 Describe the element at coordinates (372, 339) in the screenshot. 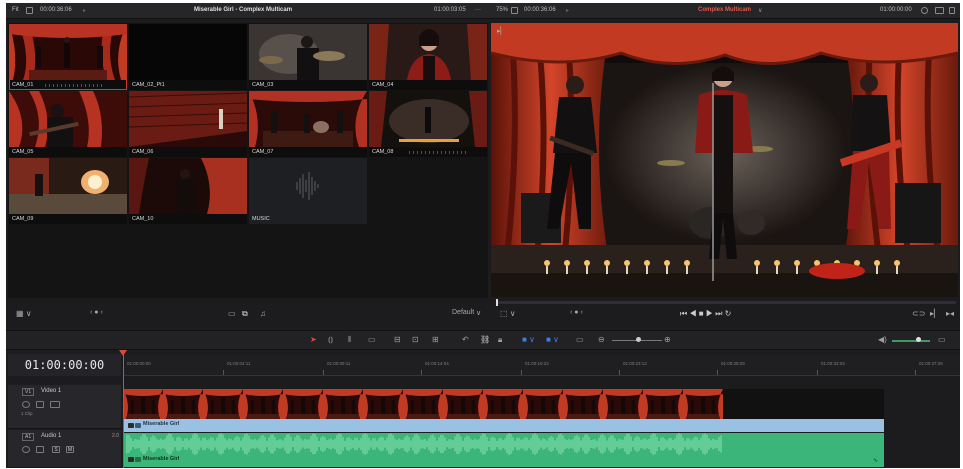

I see `blade-tool-icon: ▭` at that location.